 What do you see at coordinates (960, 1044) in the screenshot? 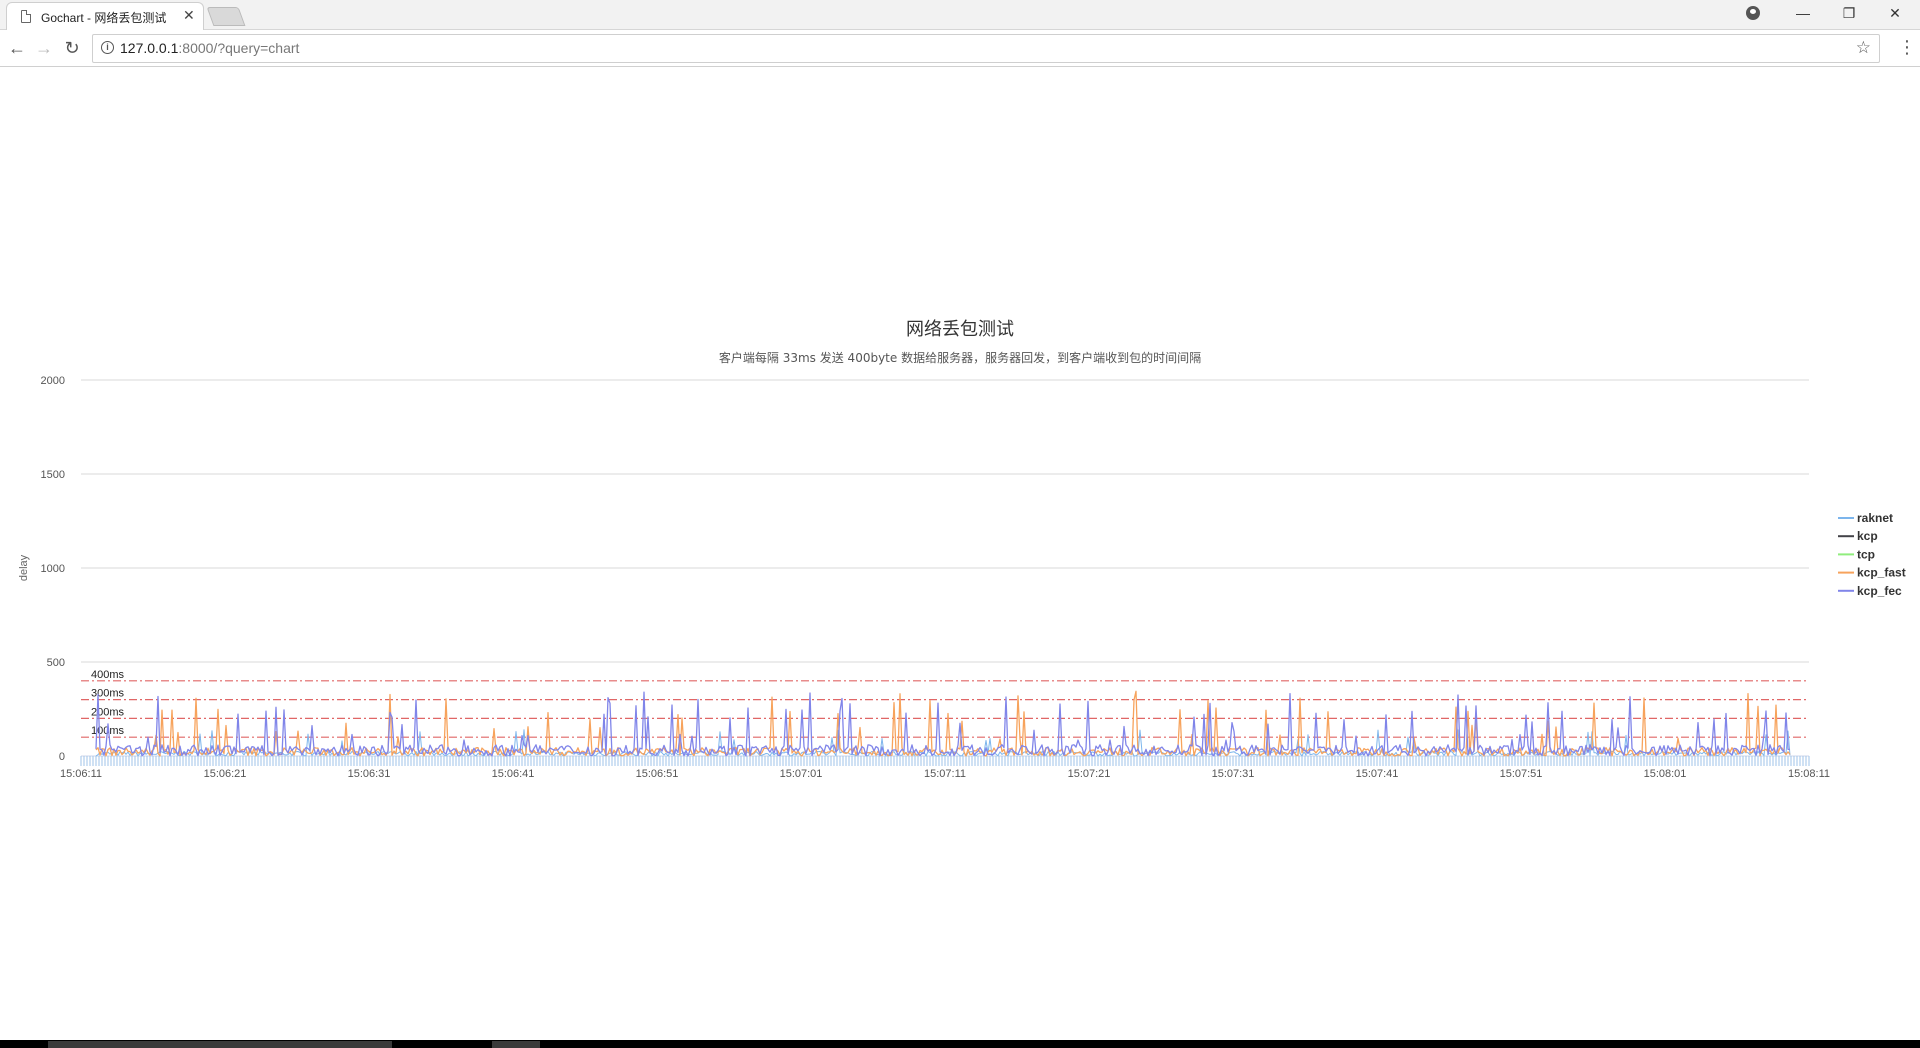
I see `taskbar` at bounding box center [960, 1044].